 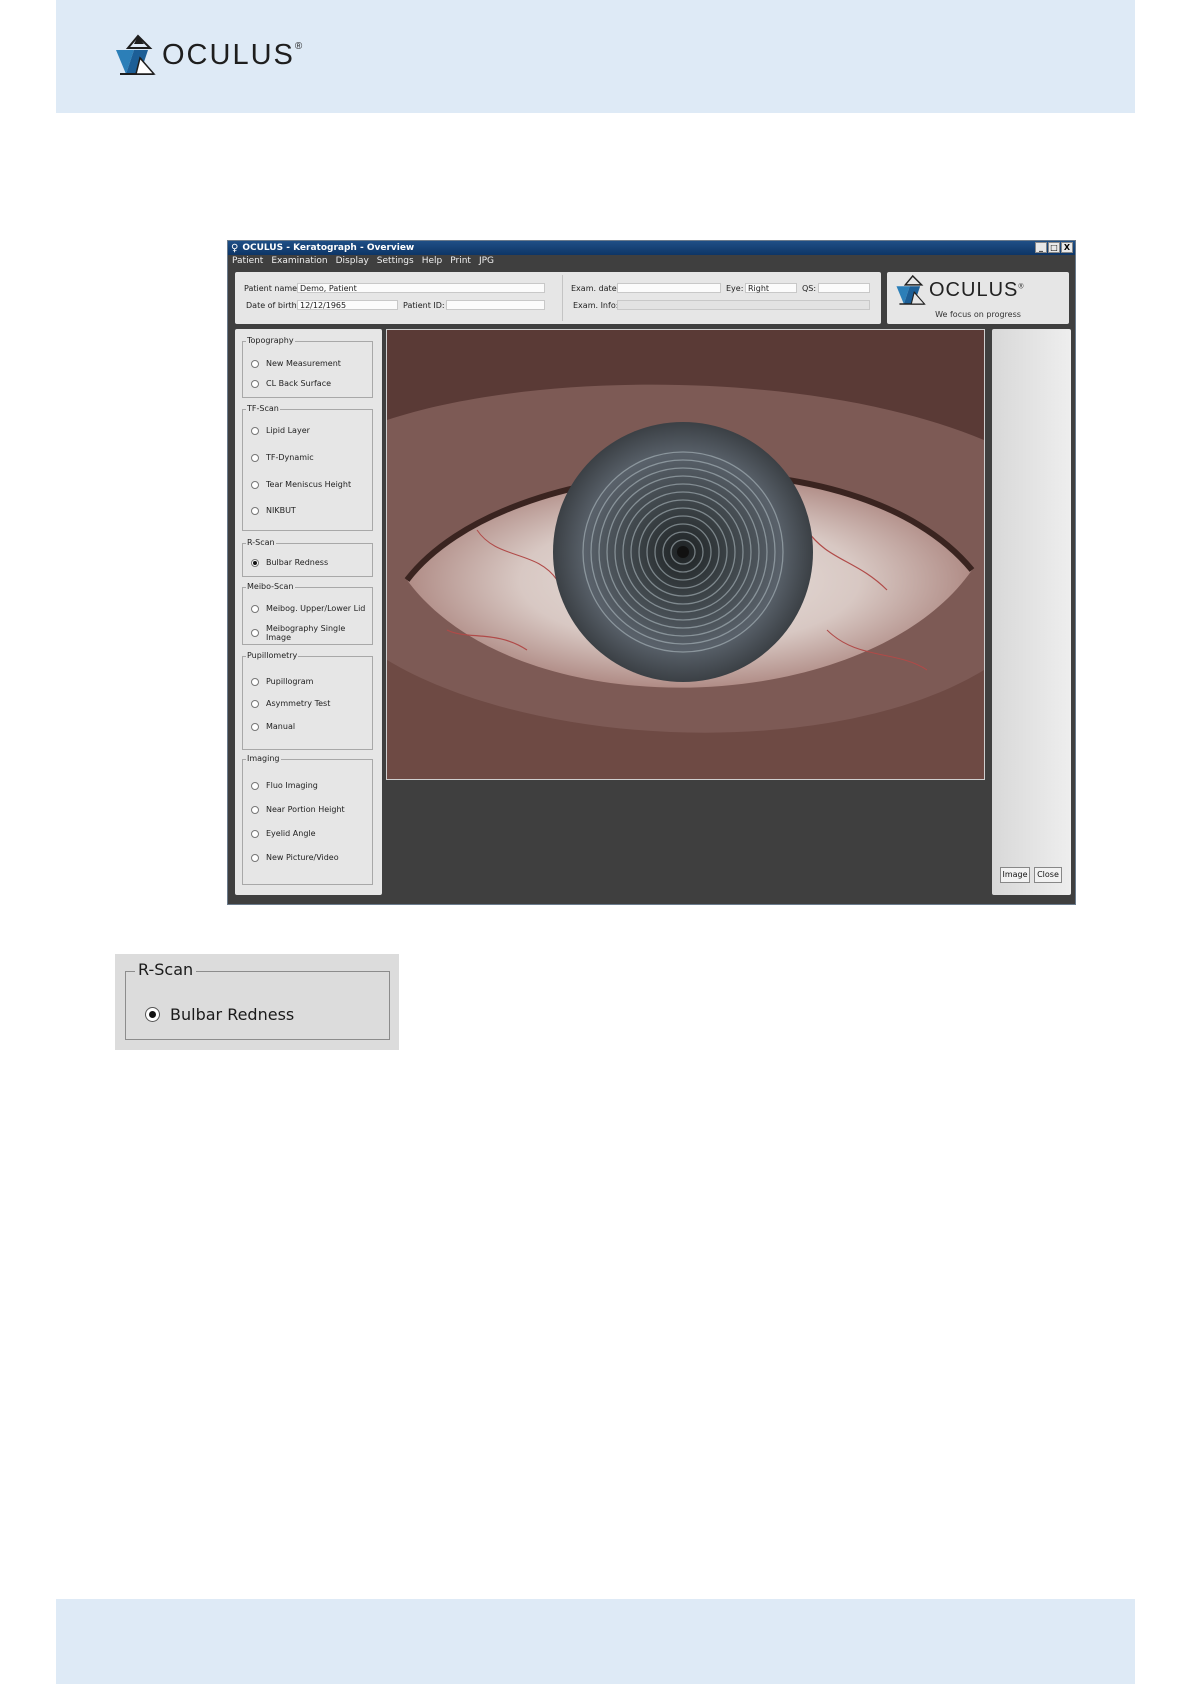 What do you see at coordinates (247, 261) in the screenshot?
I see `menu-patient: Patient` at bounding box center [247, 261].